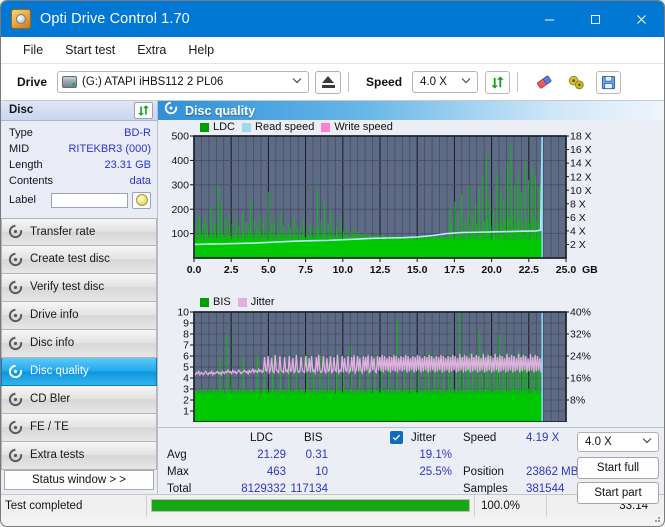 The height and width of the screenshot is (527, 665). Describe the element at coordinates (641, 19) in the screenshot. I see `close-icon` at that location.